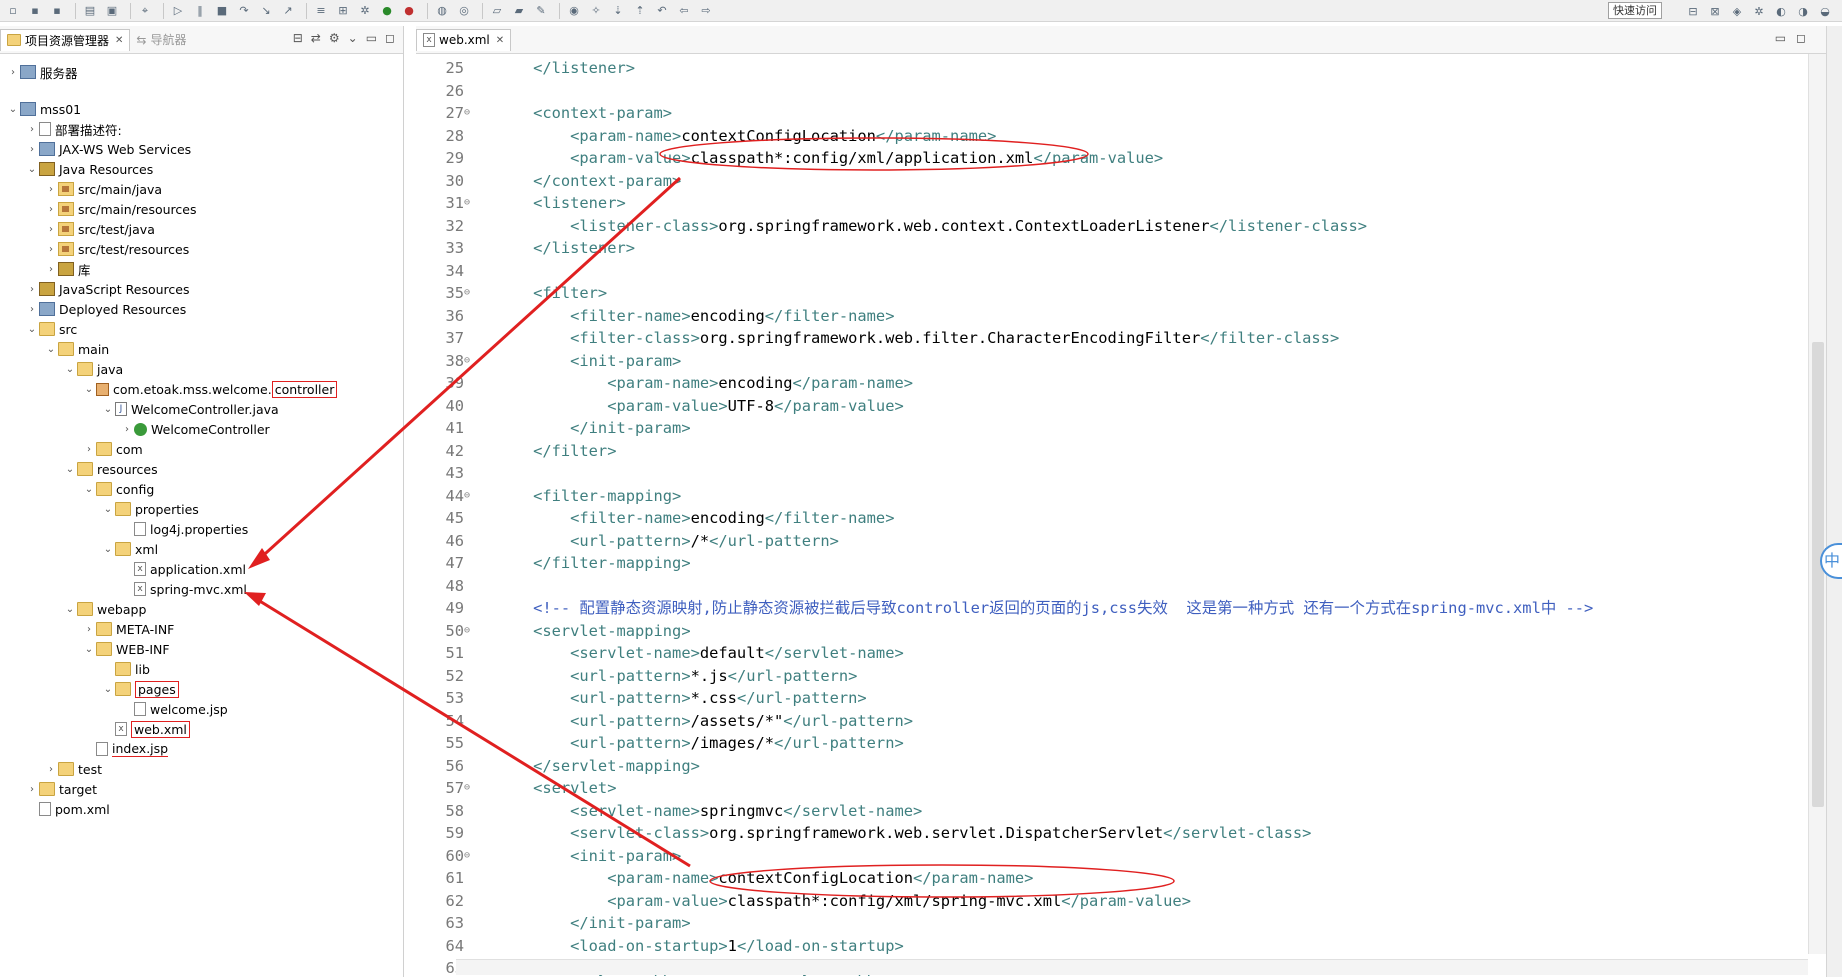  Describe the element at coordinates (184, 529) in the screenshot. I see `tree-item: log4j.properties` at that location.